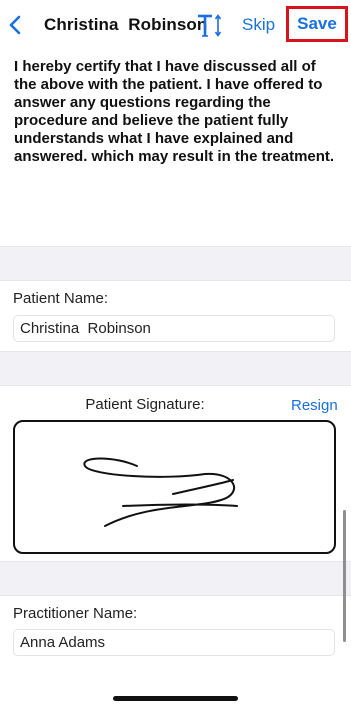 This screenshot has width=351, height=705. Describe the element at coordinates (61, 298) in the screenshot. I see `patient-name-label: Patient Name:` at that location.